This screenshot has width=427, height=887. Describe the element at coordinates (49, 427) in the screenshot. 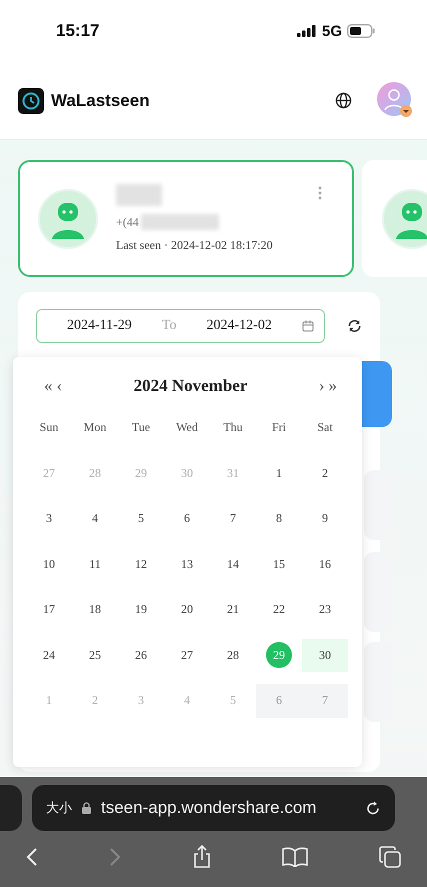

I see `weekday-label: Sun` at that location.